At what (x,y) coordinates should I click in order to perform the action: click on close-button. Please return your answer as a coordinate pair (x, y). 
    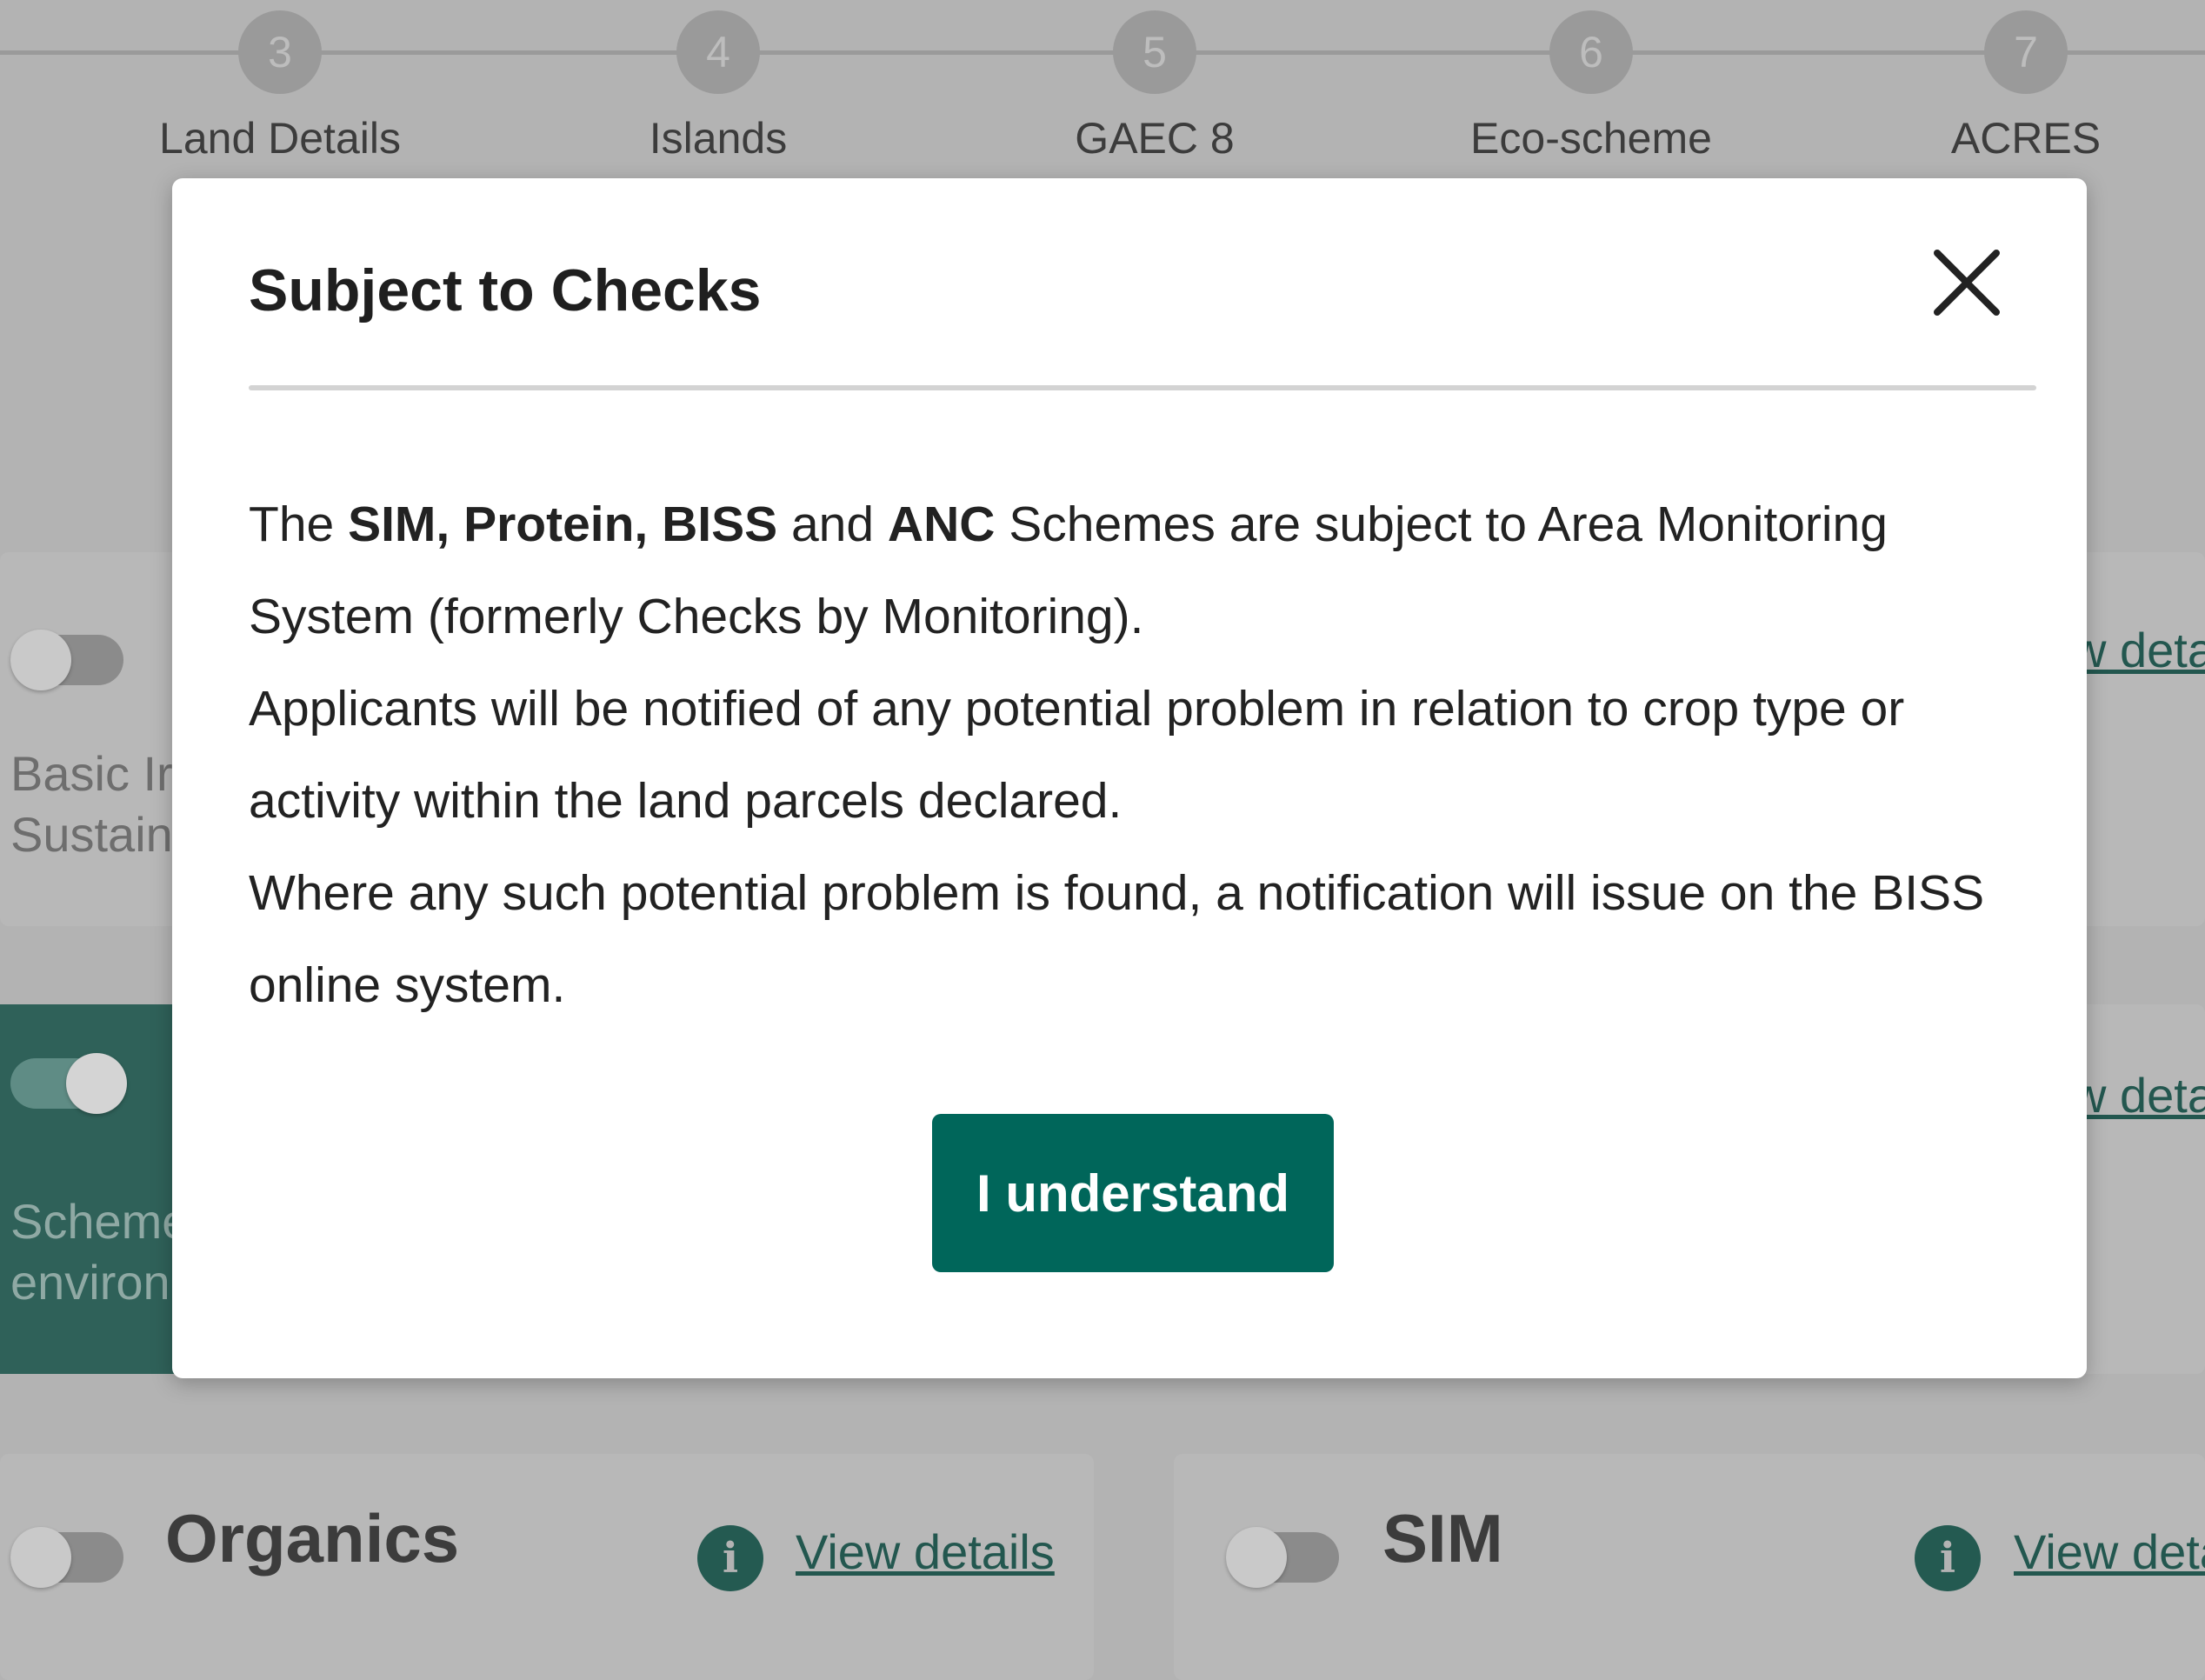
    Looking at the image, I should click on (1967, 282).